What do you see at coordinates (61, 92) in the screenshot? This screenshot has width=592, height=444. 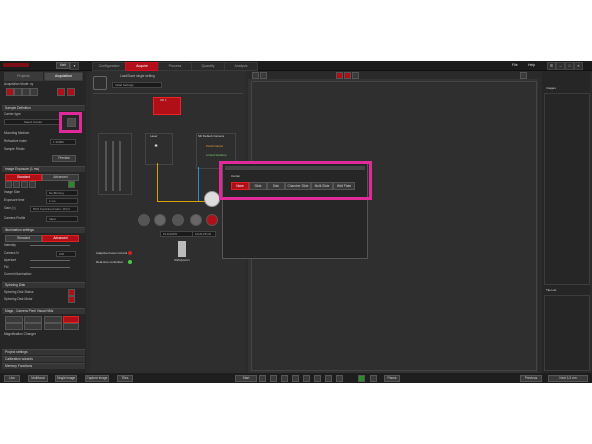 I see `mode-red-a-button` at bounding box center [61, 92].